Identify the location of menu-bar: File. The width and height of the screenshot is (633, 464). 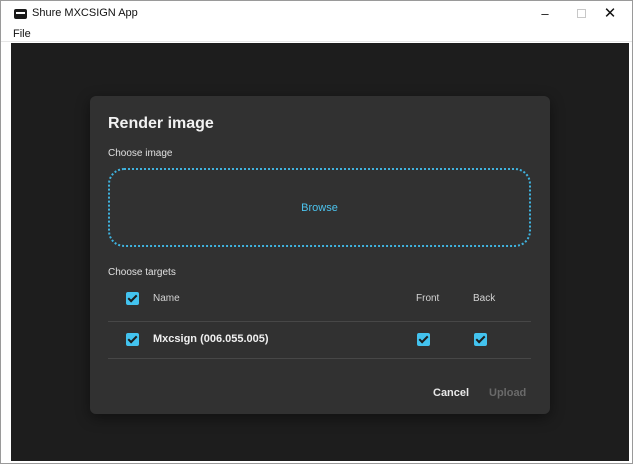
(316, 33).